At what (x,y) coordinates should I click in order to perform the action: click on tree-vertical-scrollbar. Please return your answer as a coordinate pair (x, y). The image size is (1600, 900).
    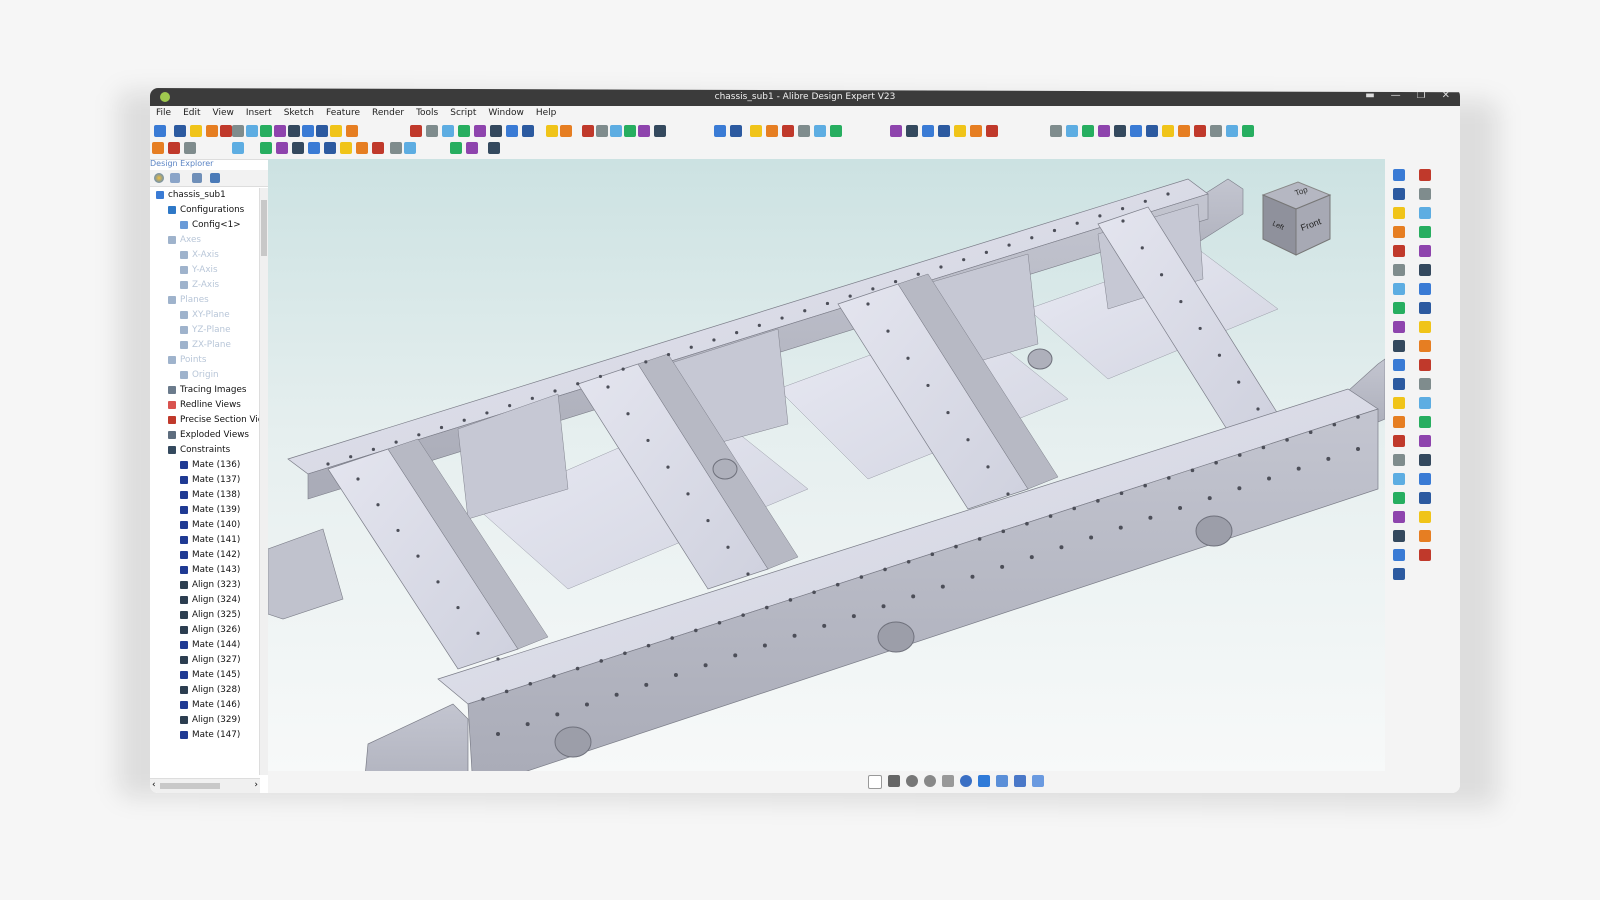
    Looking at the image, I should click on (263, 481).